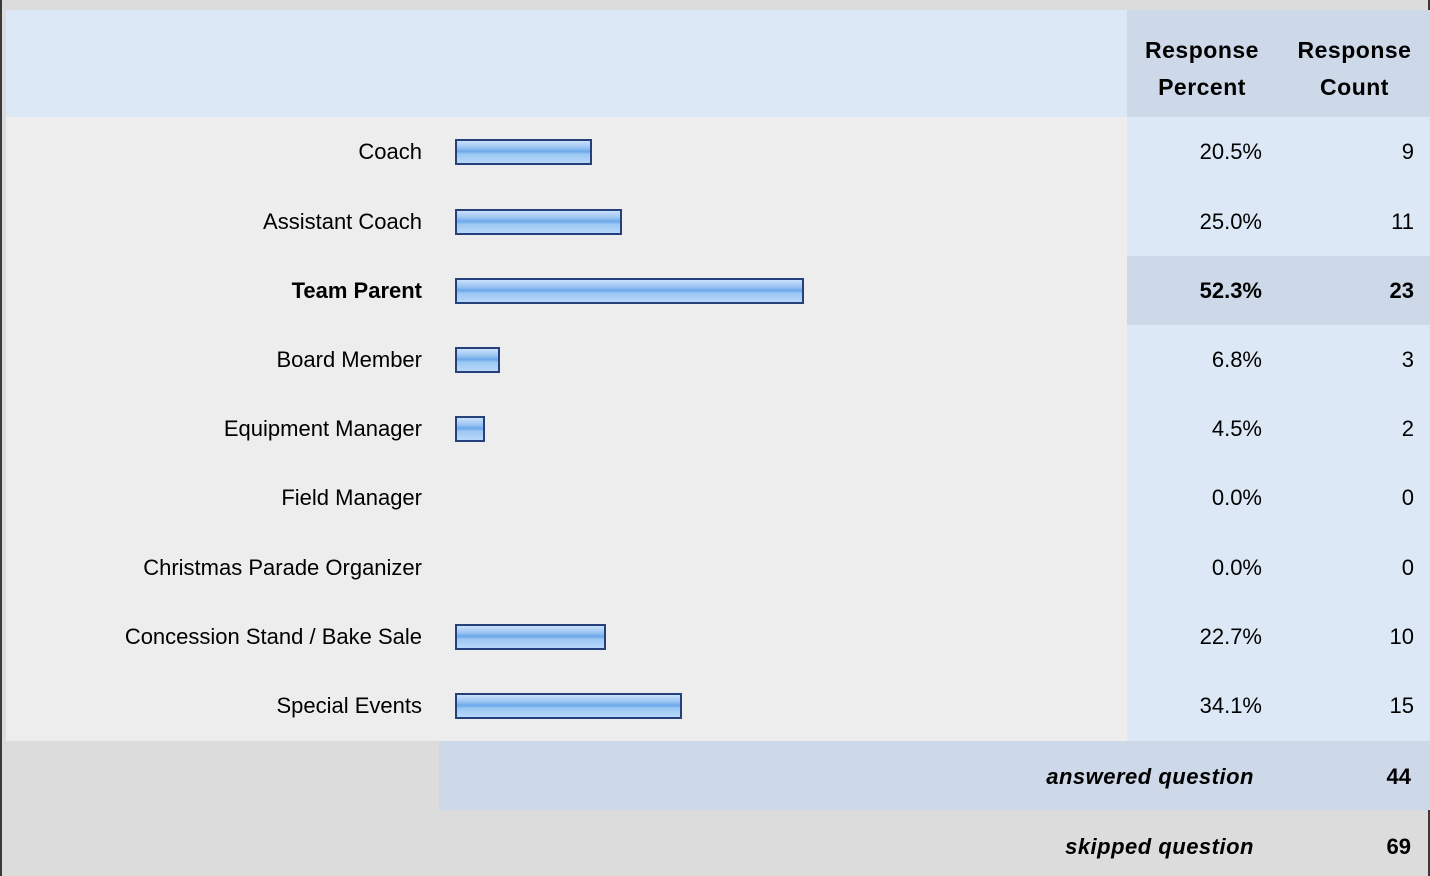  What do you see at coordinates (356, 290) in the screenshot?
I see `category-label: Team Parent` at bounding box center [356, 290].